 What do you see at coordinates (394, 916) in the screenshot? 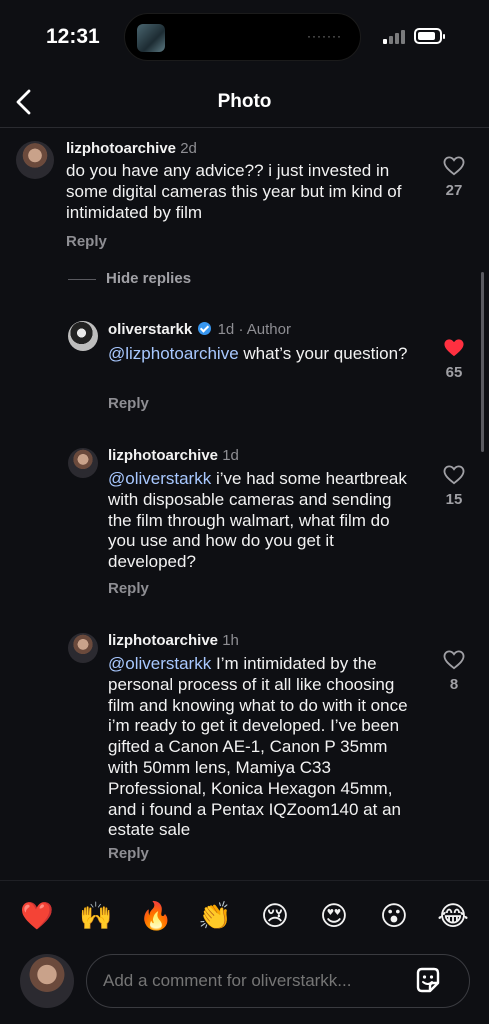
I see `emoji-surprised: 😮` at bounding box center [394, 916].